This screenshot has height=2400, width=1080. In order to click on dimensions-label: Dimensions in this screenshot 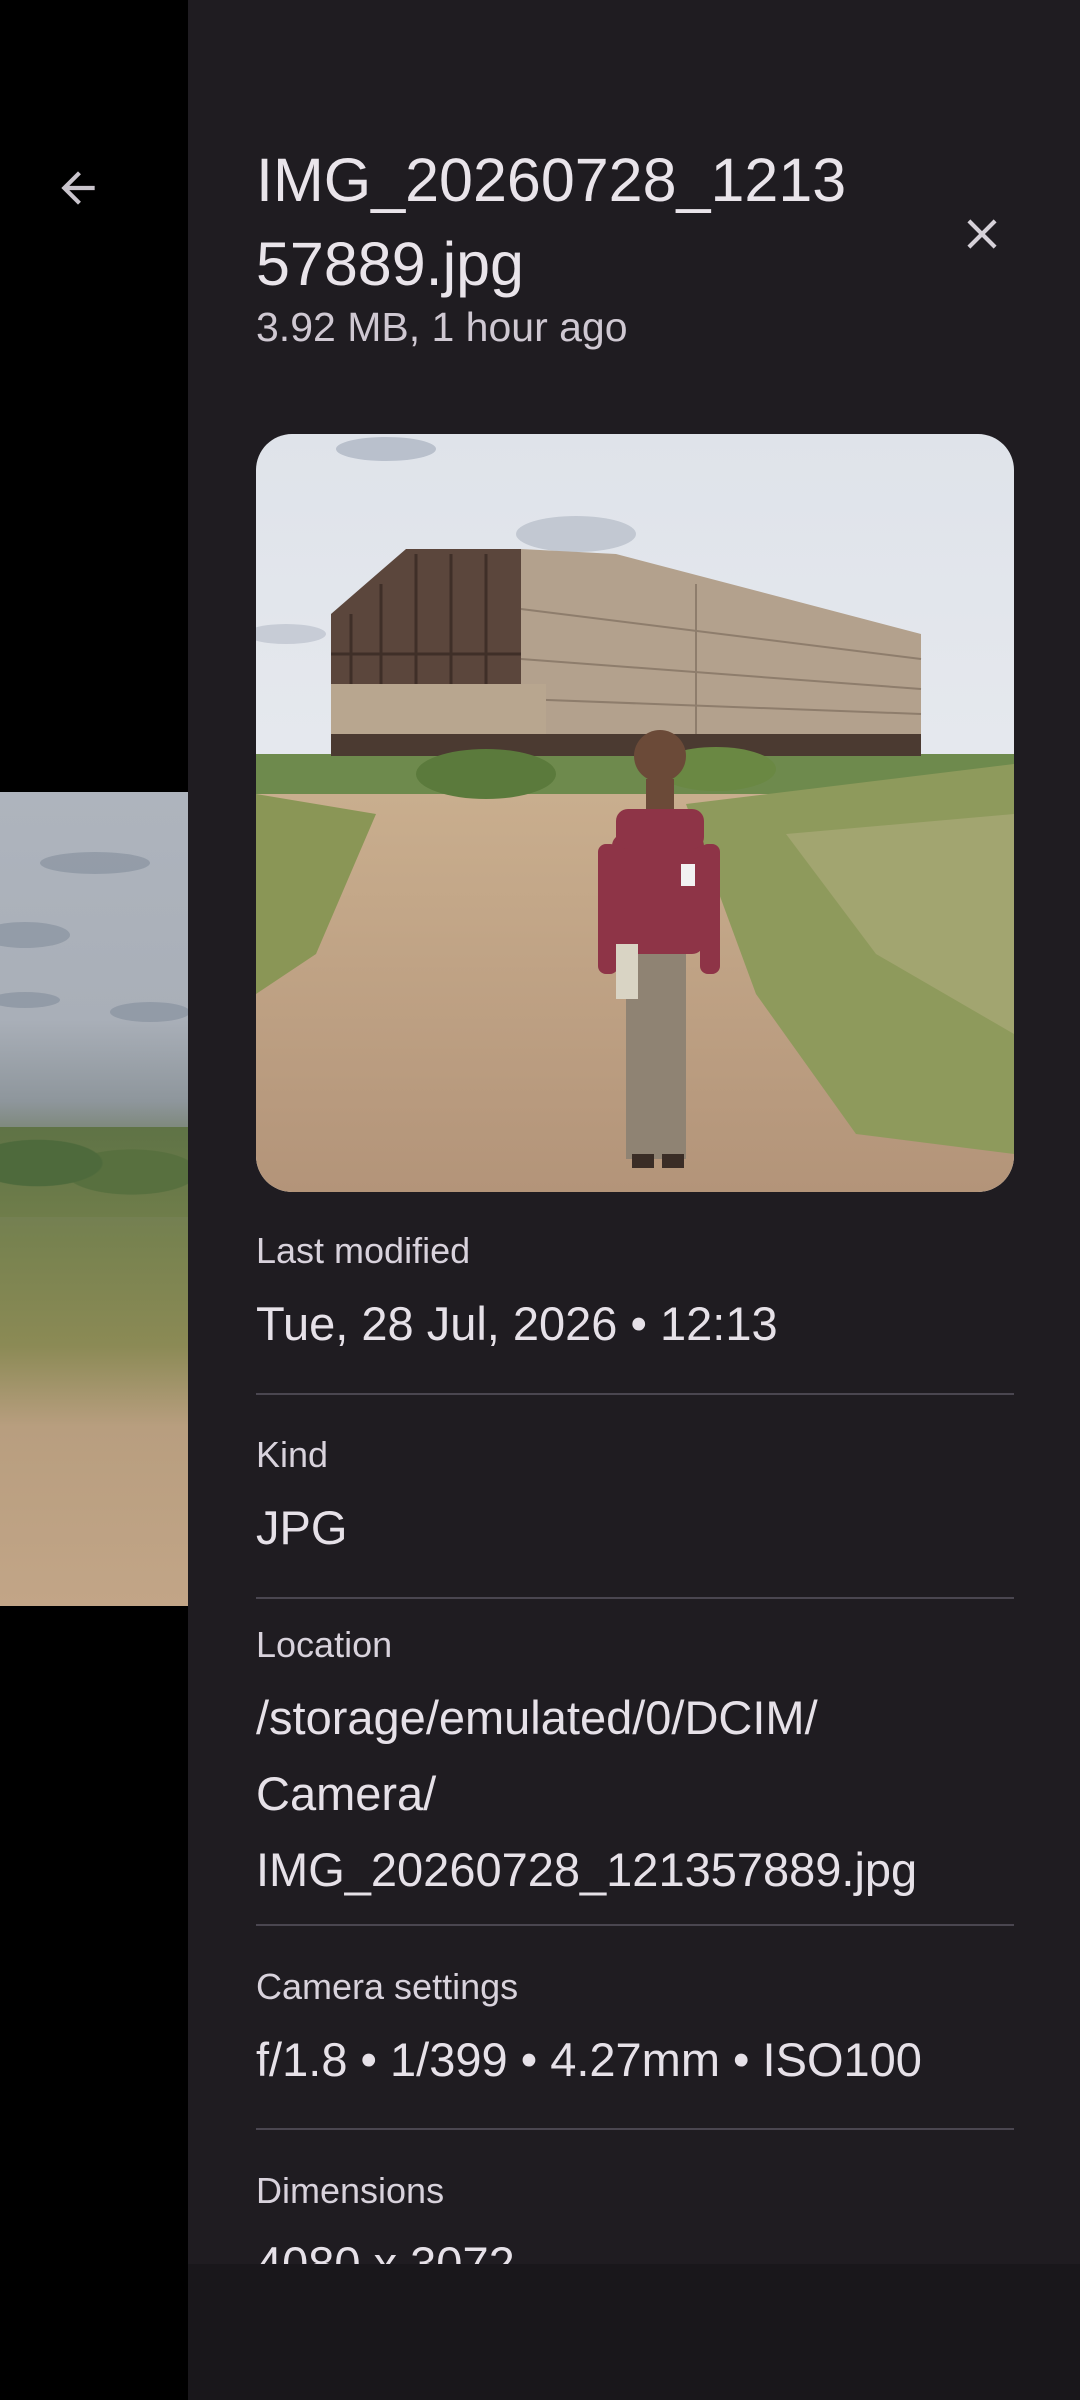, I will do `click(350, 2190)`.